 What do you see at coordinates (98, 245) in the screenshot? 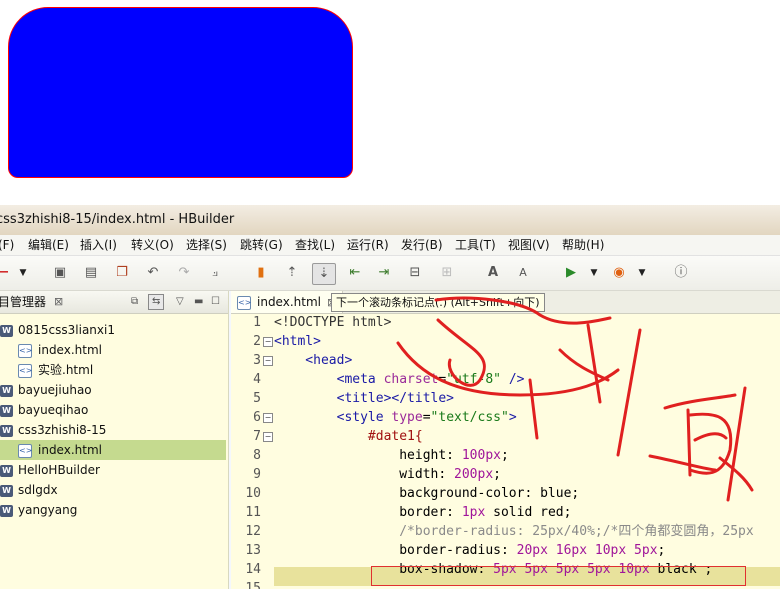
I see `menu-insert: 插入(I)` at bounding box center [98, 245].